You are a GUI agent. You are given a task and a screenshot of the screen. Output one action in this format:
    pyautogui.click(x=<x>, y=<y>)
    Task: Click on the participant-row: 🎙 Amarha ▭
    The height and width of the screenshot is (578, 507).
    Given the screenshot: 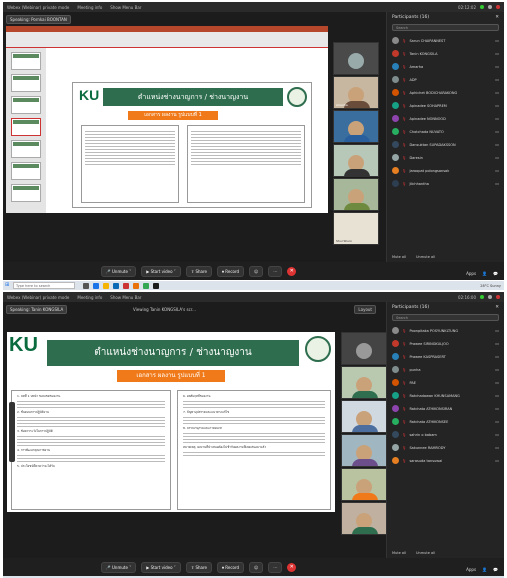 What is the action you would take?
    pyautogui.click(x=445, y=66)
    